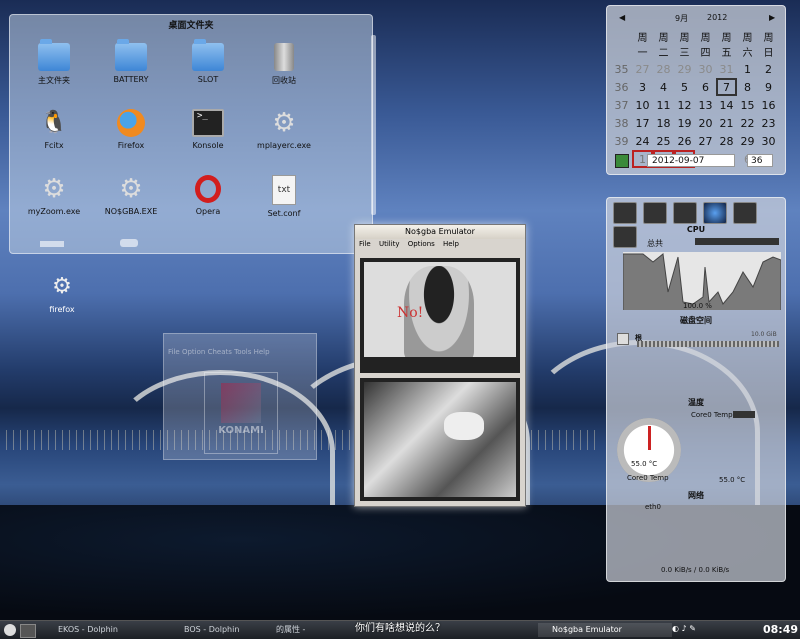  I want to click on hdd-icon, so click(623, 339).